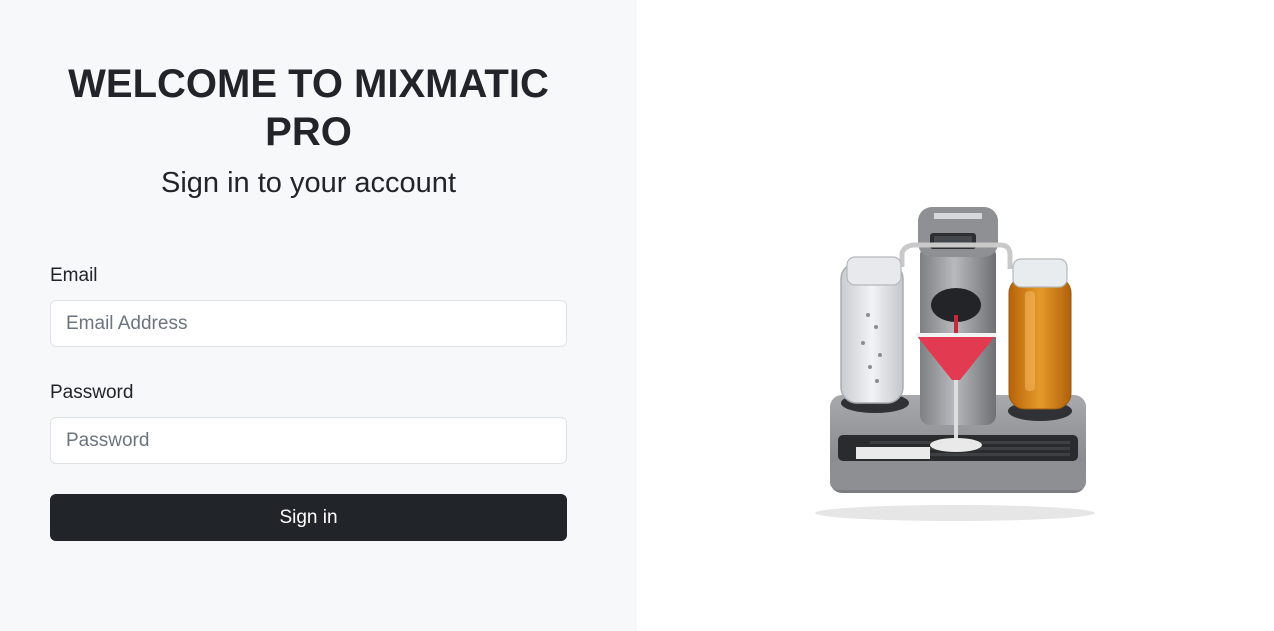  What do you see at coordinates (308, 323) in the screenshot?
I see `email-field` at bounding box center [308, 323].